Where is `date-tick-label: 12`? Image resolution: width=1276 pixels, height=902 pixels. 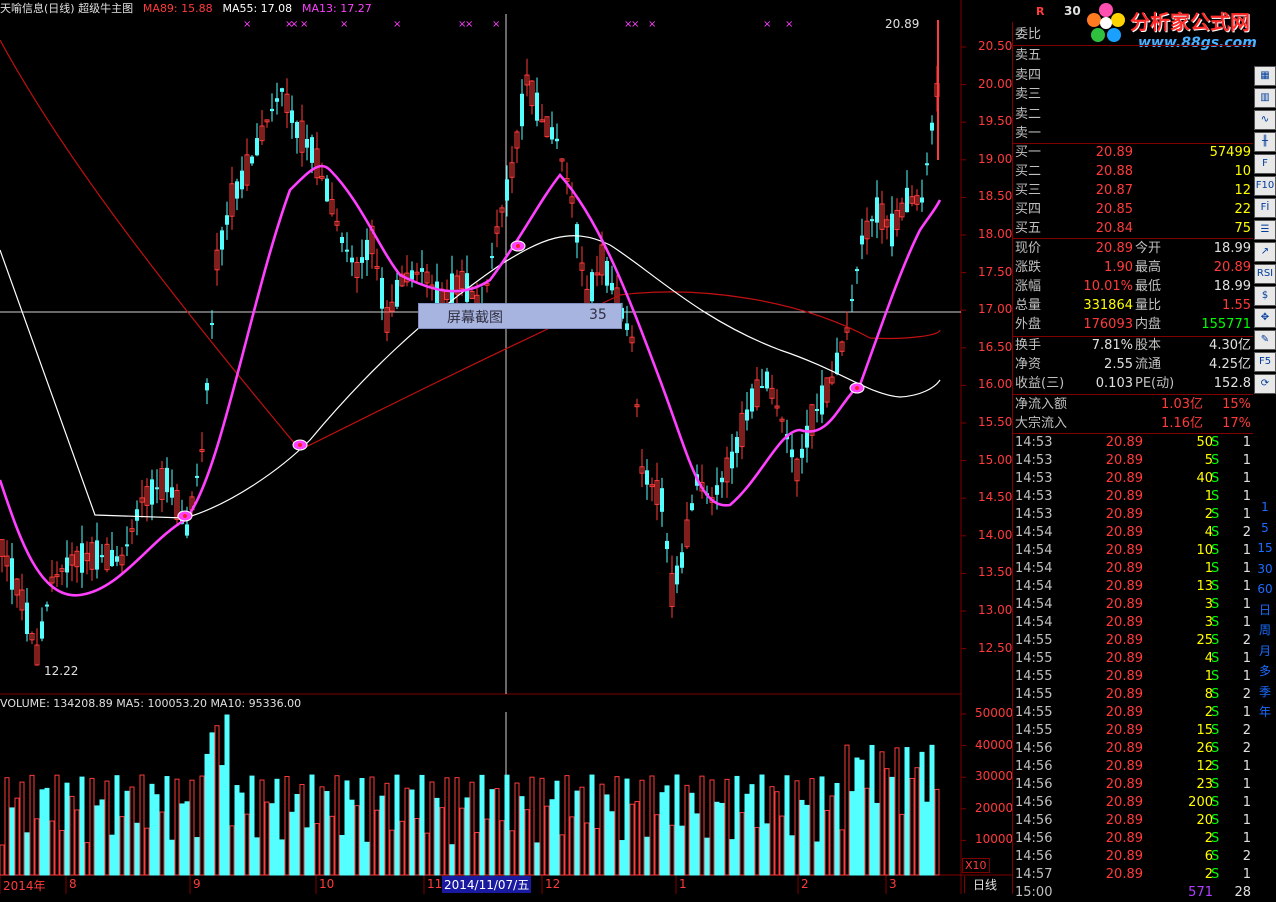
date-tick-label: 12 is located at coordinates (553, 884).